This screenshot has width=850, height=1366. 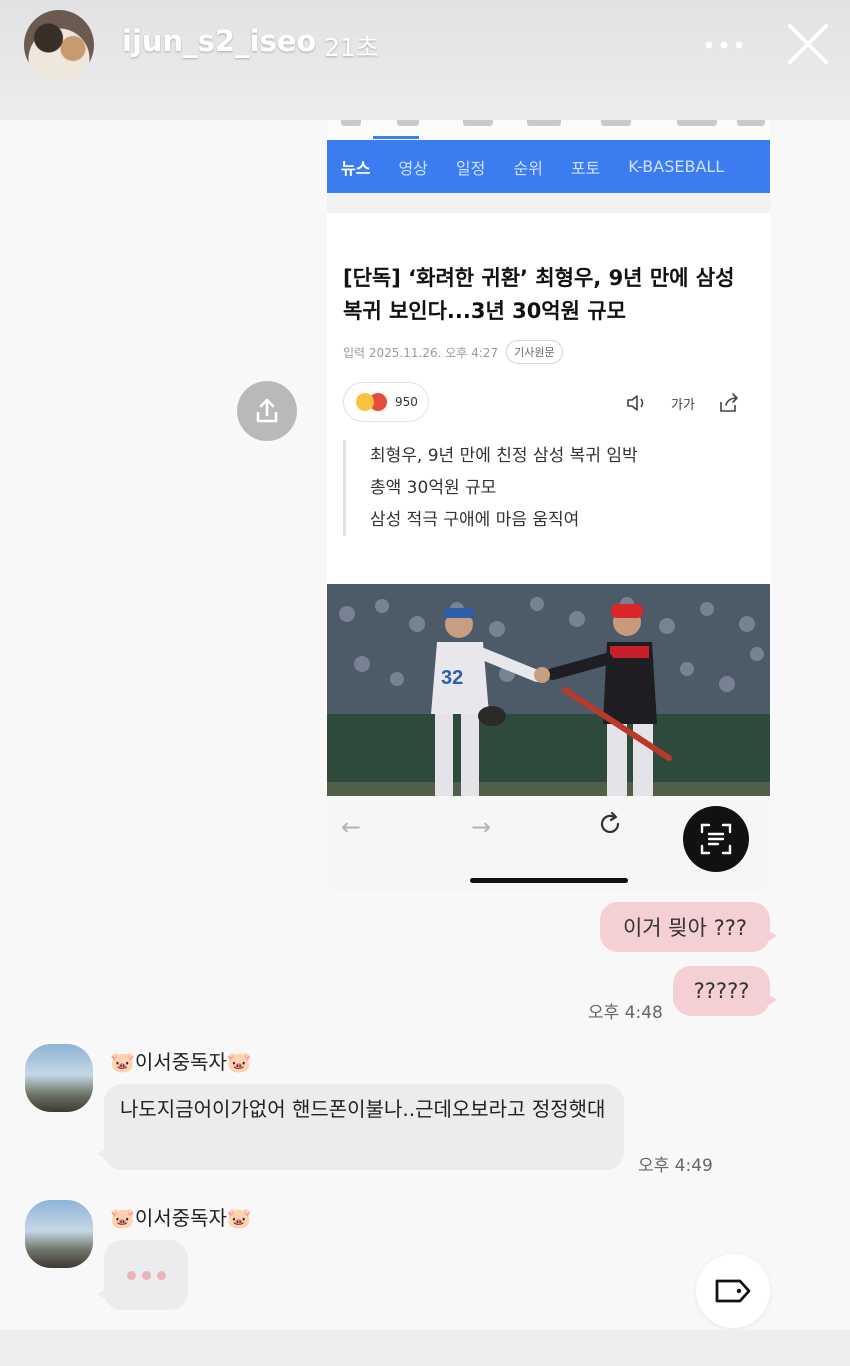 I want to click on card-top-strip, so click(x=548, y=130).